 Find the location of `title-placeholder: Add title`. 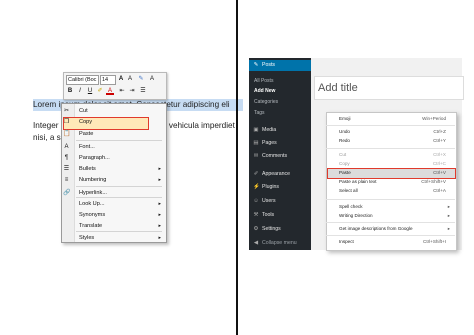

title-placeholder: Add title is located at coordinates (338, 88).